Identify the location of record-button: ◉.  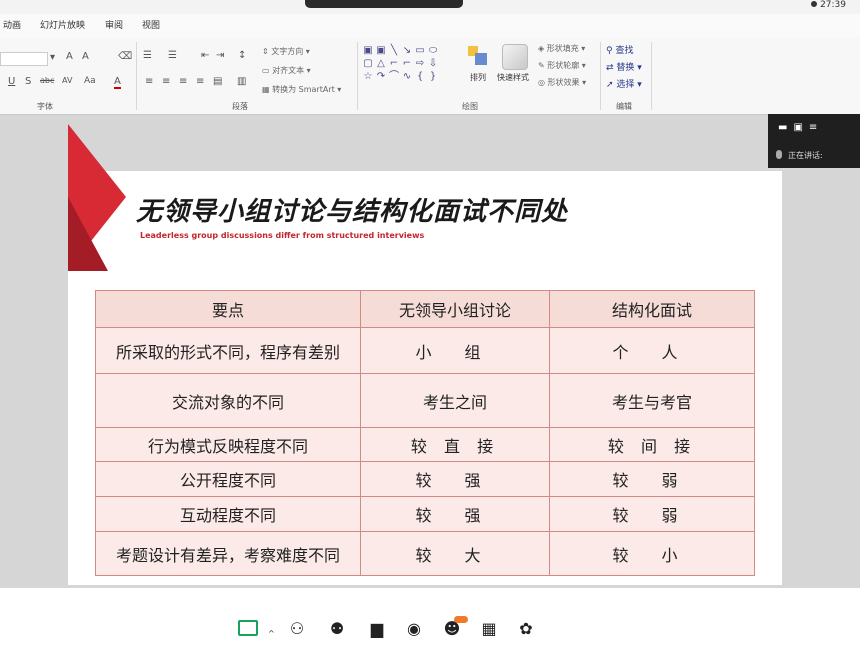
(414, 629).